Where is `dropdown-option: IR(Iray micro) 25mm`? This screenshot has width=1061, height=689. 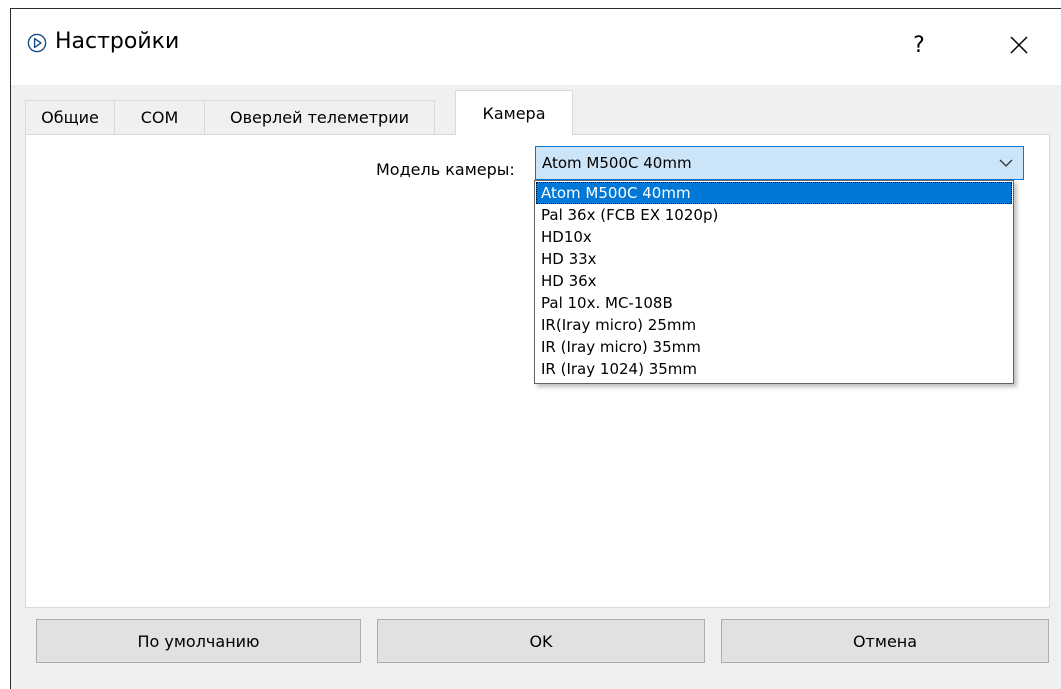
dropdown-option: IR(Iray micro) 25mm is located at coordinates (774, 325).